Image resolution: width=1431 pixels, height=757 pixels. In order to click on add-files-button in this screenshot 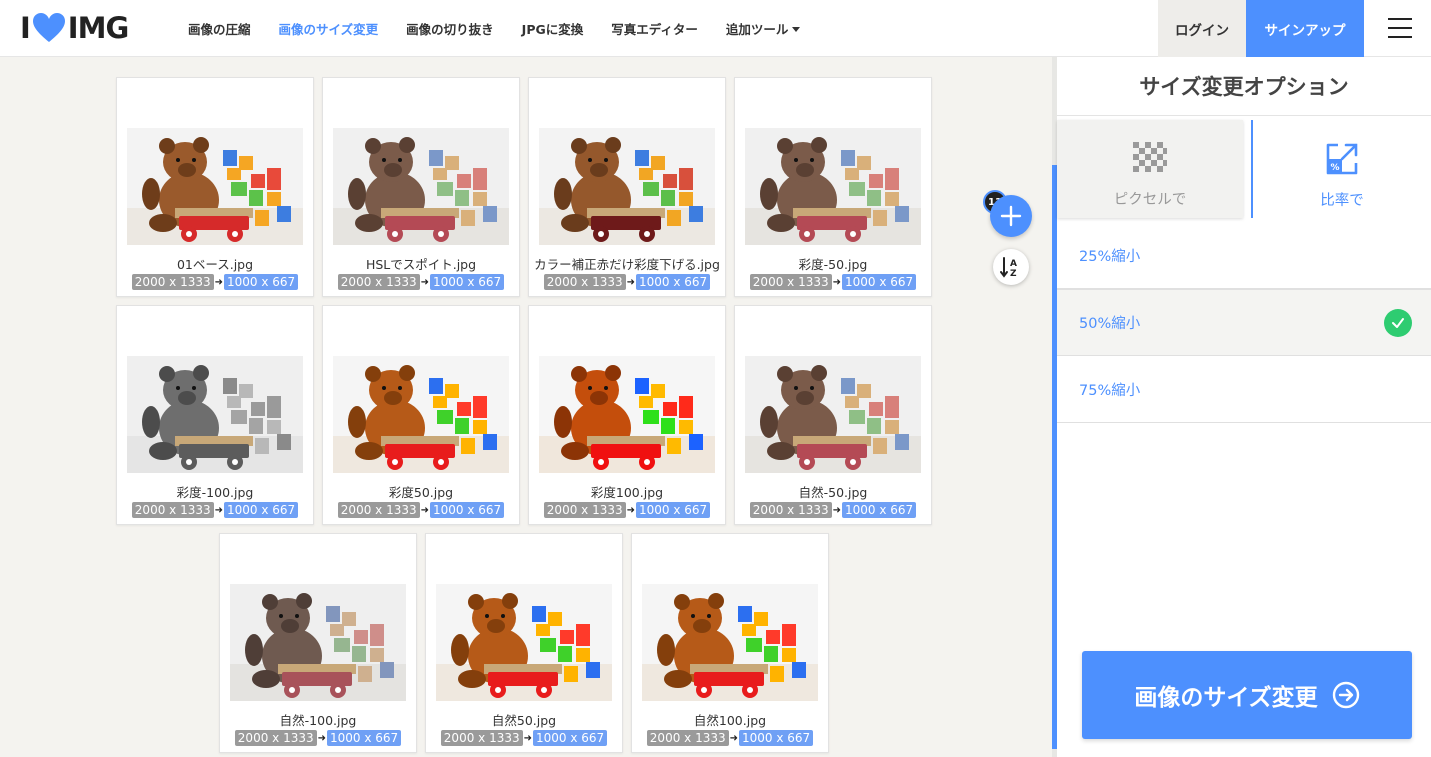, I will do `click(1011, 216)`.